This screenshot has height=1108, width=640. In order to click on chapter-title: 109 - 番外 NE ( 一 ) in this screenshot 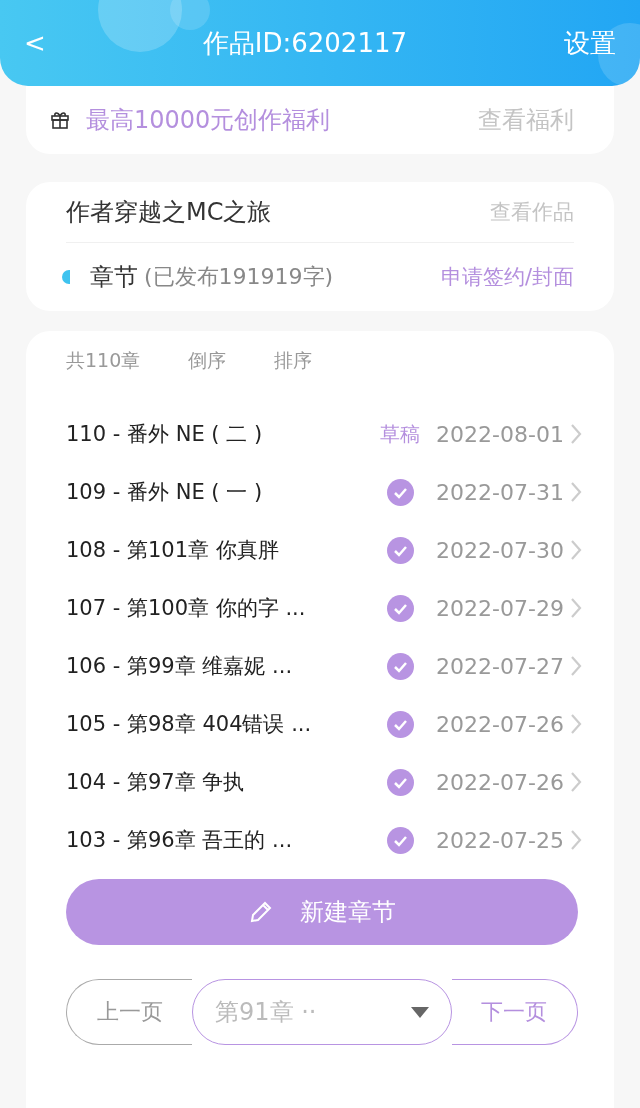, I will do `click(218, 492)`.